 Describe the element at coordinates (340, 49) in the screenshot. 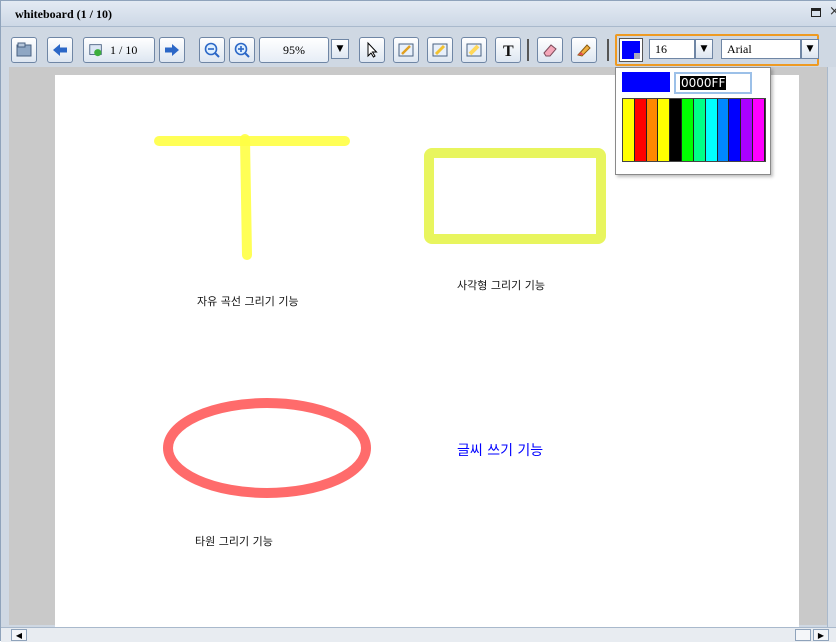

I see `zoom-dropdown-button: ▼` at that location.